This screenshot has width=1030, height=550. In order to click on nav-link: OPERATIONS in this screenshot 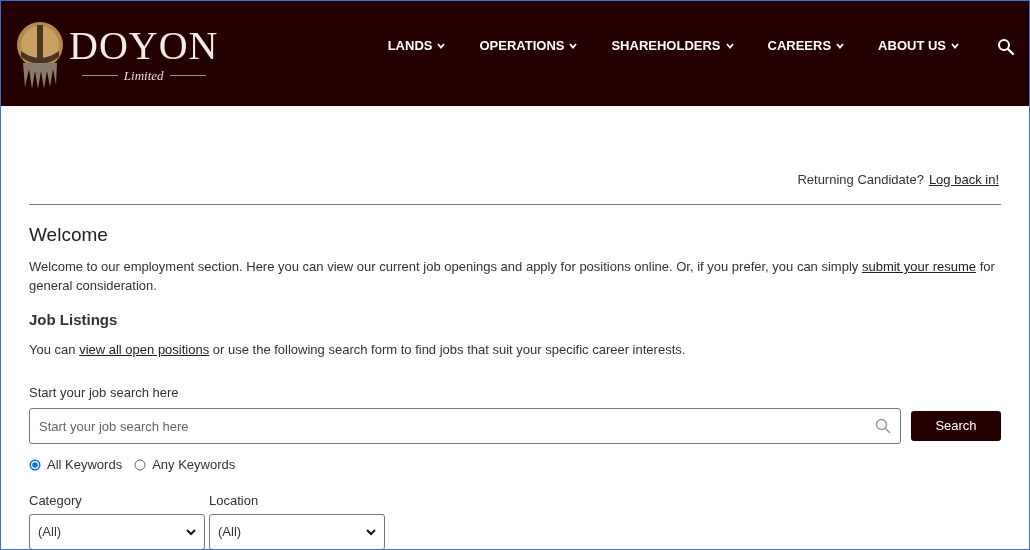, I will do `click(528, 45)`.